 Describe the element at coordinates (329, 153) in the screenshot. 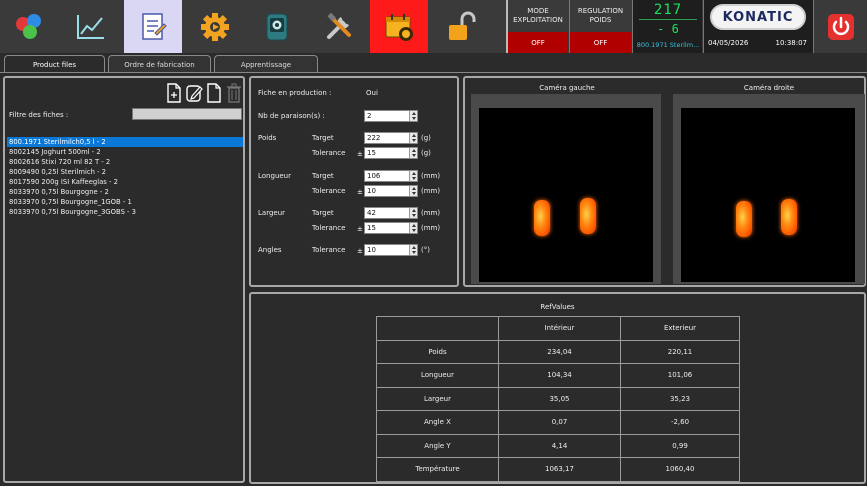

I see `poids-tolerance-label: Tolerance` at that location.